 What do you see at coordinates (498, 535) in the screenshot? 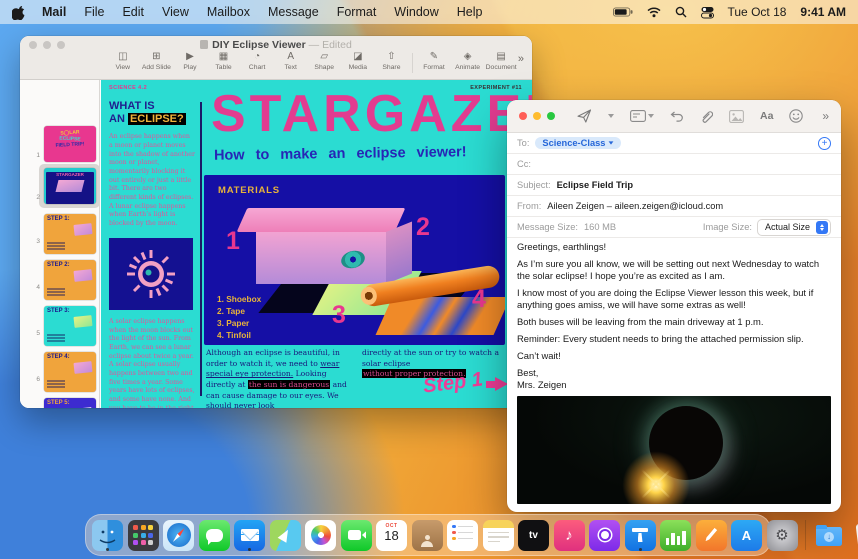
I see `dock-notes` at bounding box center [498, 535].